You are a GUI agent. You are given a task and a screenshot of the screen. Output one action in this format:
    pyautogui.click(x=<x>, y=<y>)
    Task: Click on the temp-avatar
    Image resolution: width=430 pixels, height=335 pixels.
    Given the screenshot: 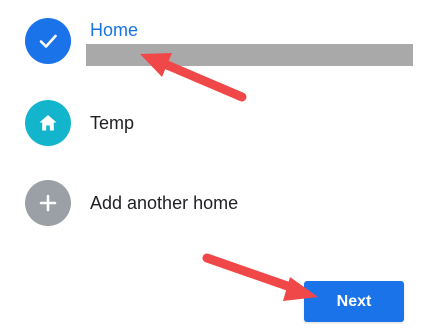 What is the action you would take?
    pyautogui.click(x=48, y=123)
    